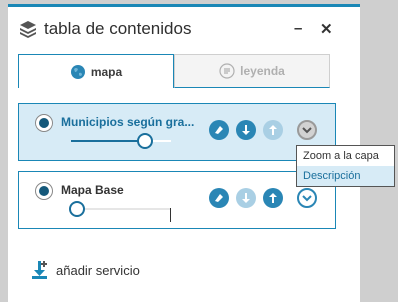 Image resolution: width=398 pixels, height=302 pixels. What do you see at coordinates (227, 71) in the screenshot?
I see `legend-icon` at bounding box center [227, 71].